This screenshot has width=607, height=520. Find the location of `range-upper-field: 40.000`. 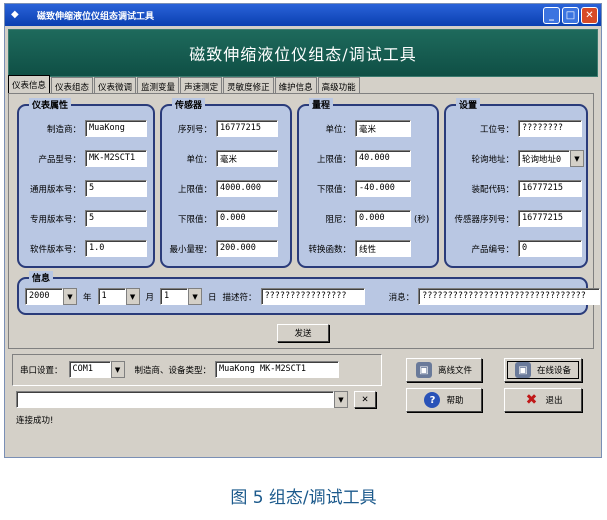

range-upper-field: 40.000 is located at coordinates (383, 158).